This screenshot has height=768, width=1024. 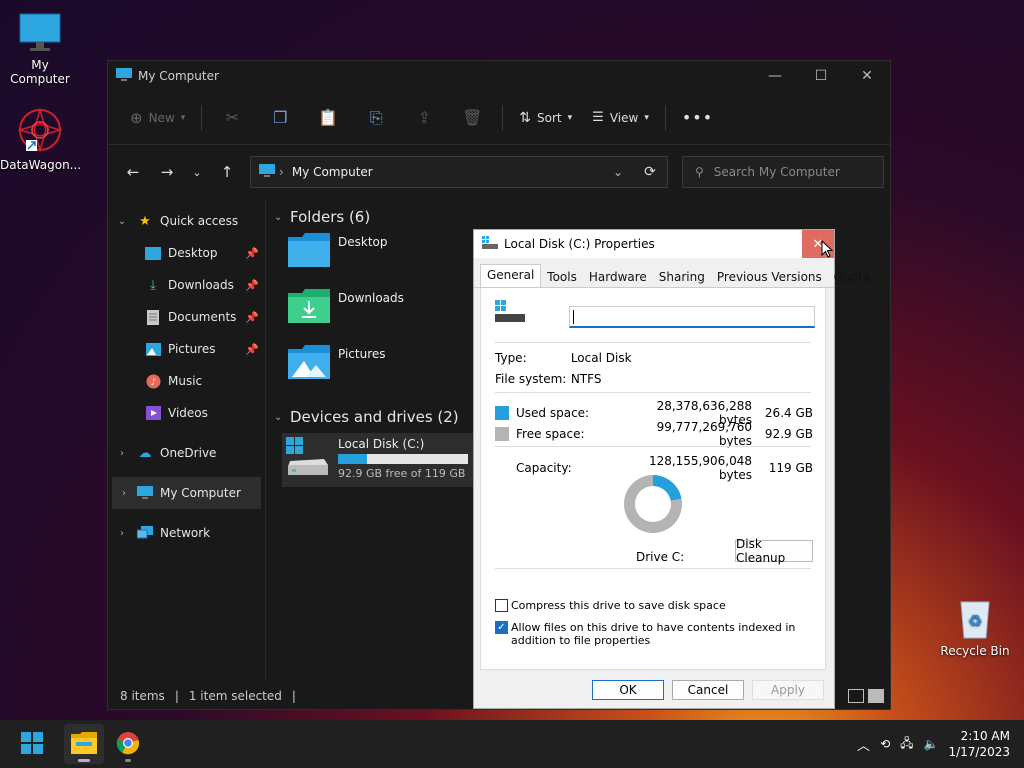 What do you see at coordinates (856, 696) in the screenshot?
I see `details-view-icon` at bounding box center [856, 696].